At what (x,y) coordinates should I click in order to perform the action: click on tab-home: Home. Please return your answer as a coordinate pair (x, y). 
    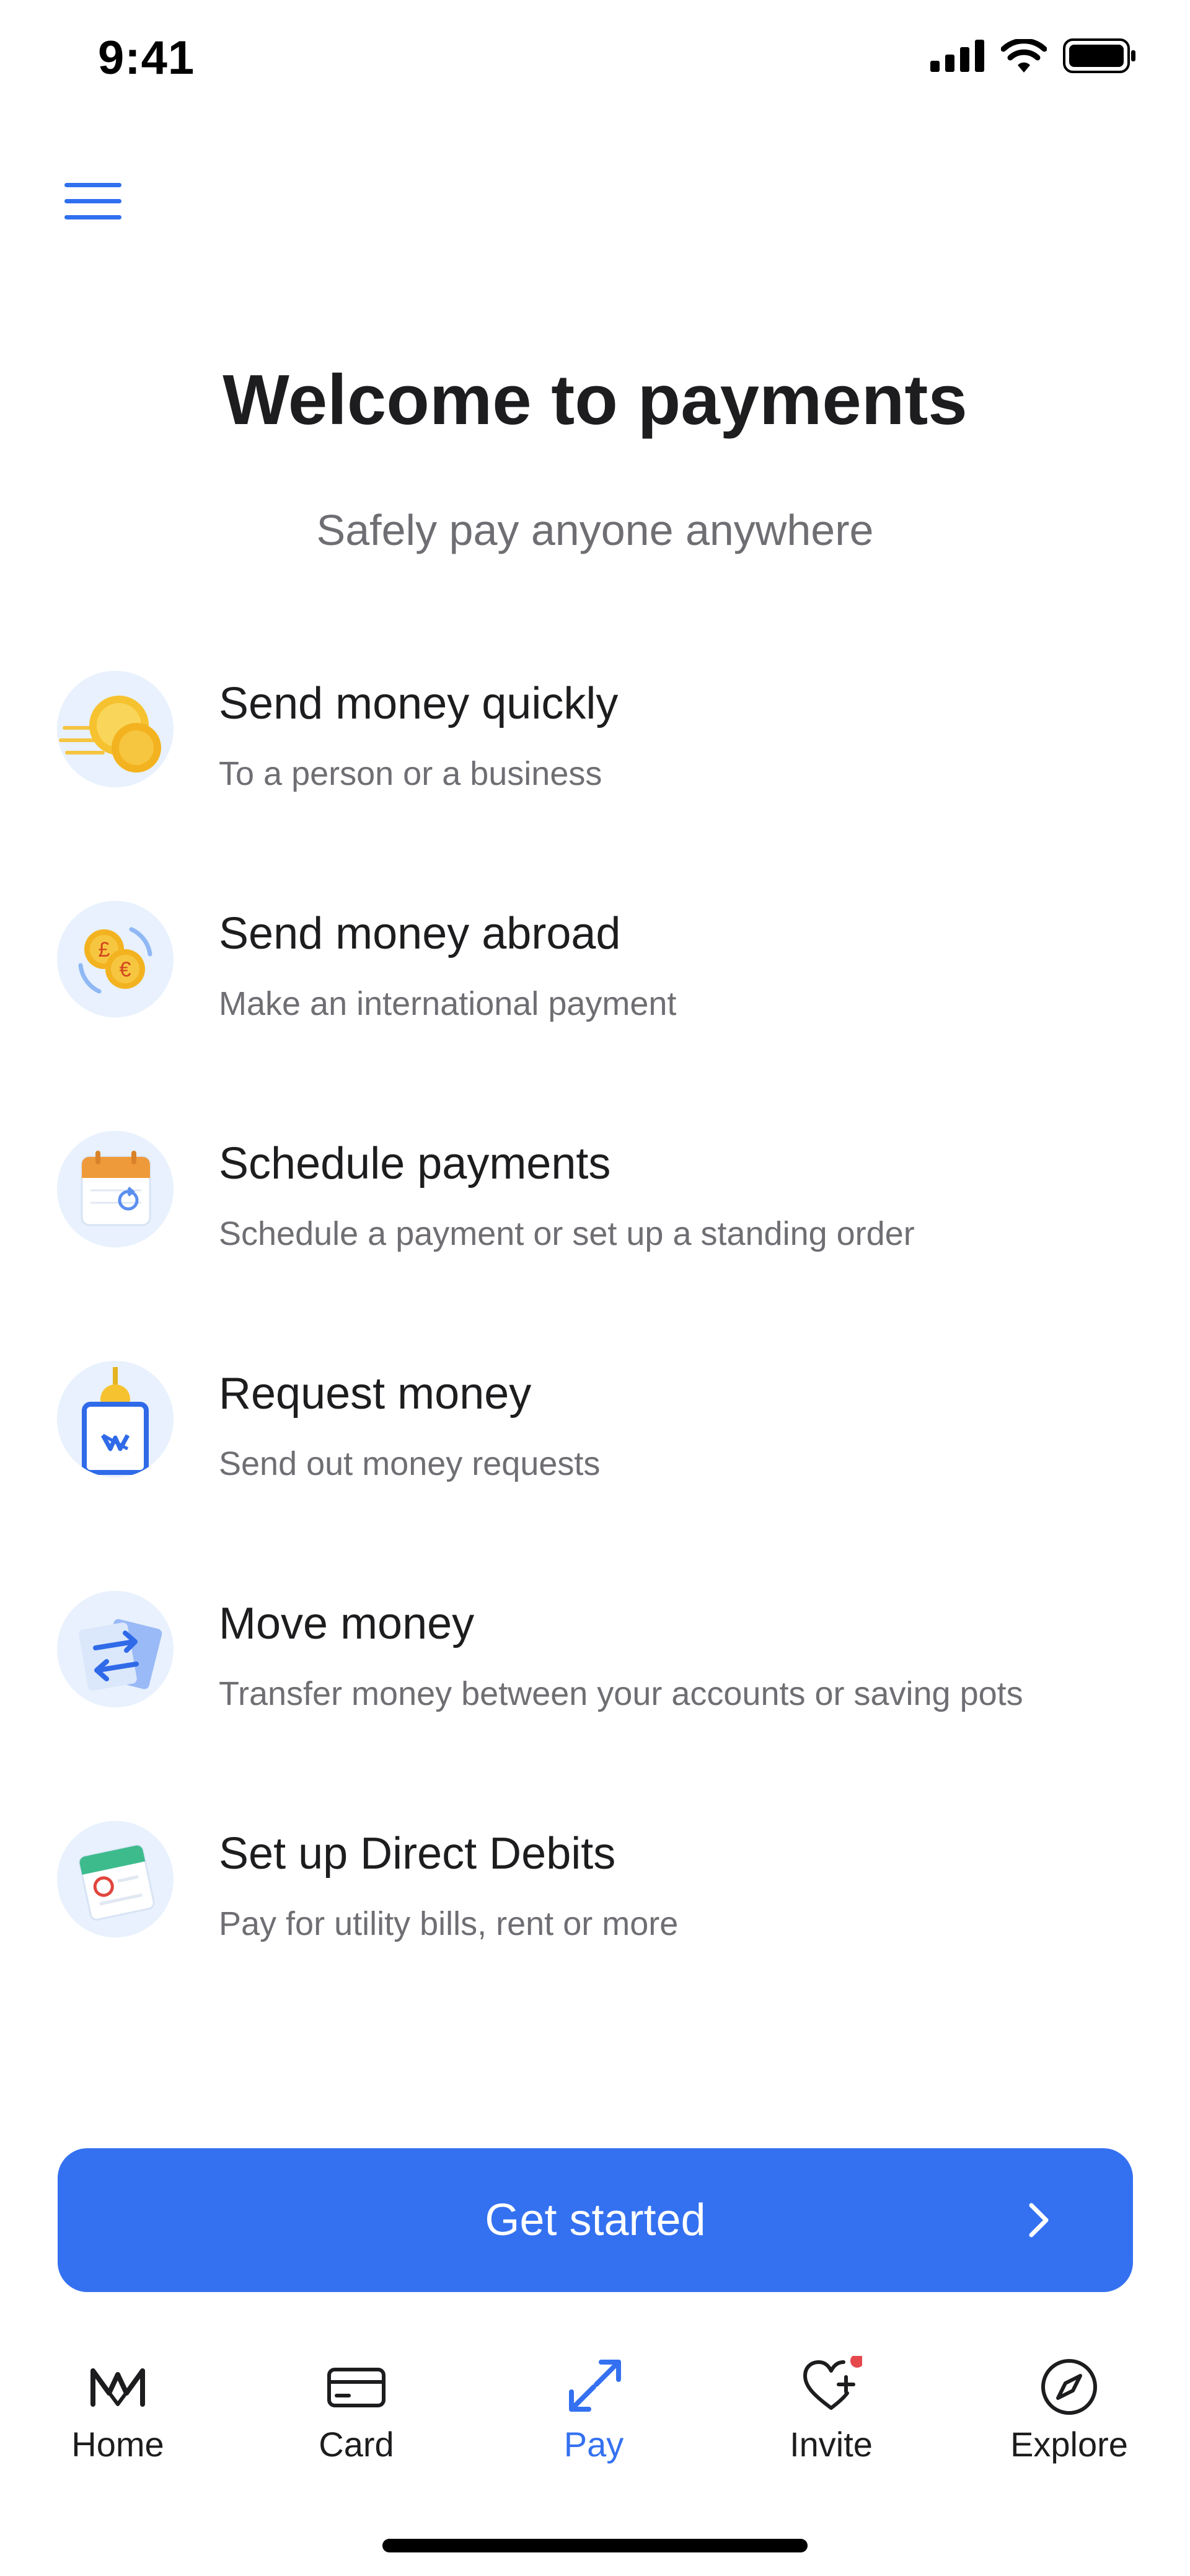
    Looking at the image, I should click on (118, 2405).